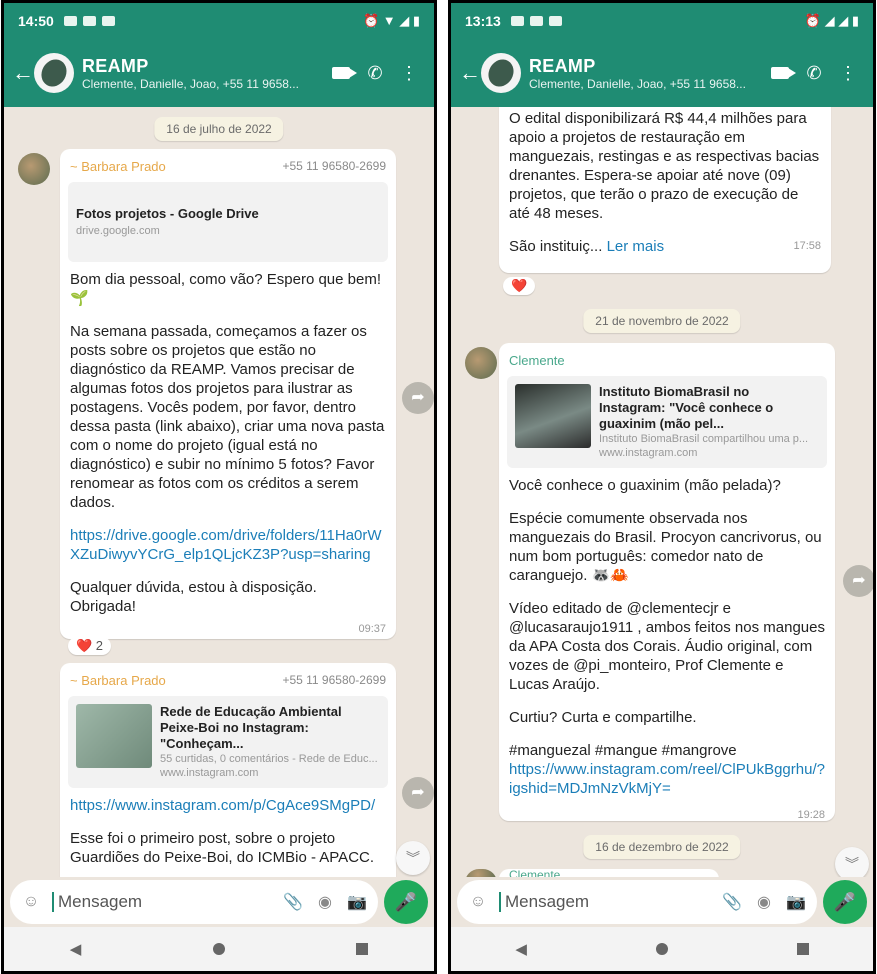 The image size is (877, 974). Describe the element at coordinates (391, 20) in the screenshot. I see `system-icons: ⏰ ▼ ◢ ▮` at that location.